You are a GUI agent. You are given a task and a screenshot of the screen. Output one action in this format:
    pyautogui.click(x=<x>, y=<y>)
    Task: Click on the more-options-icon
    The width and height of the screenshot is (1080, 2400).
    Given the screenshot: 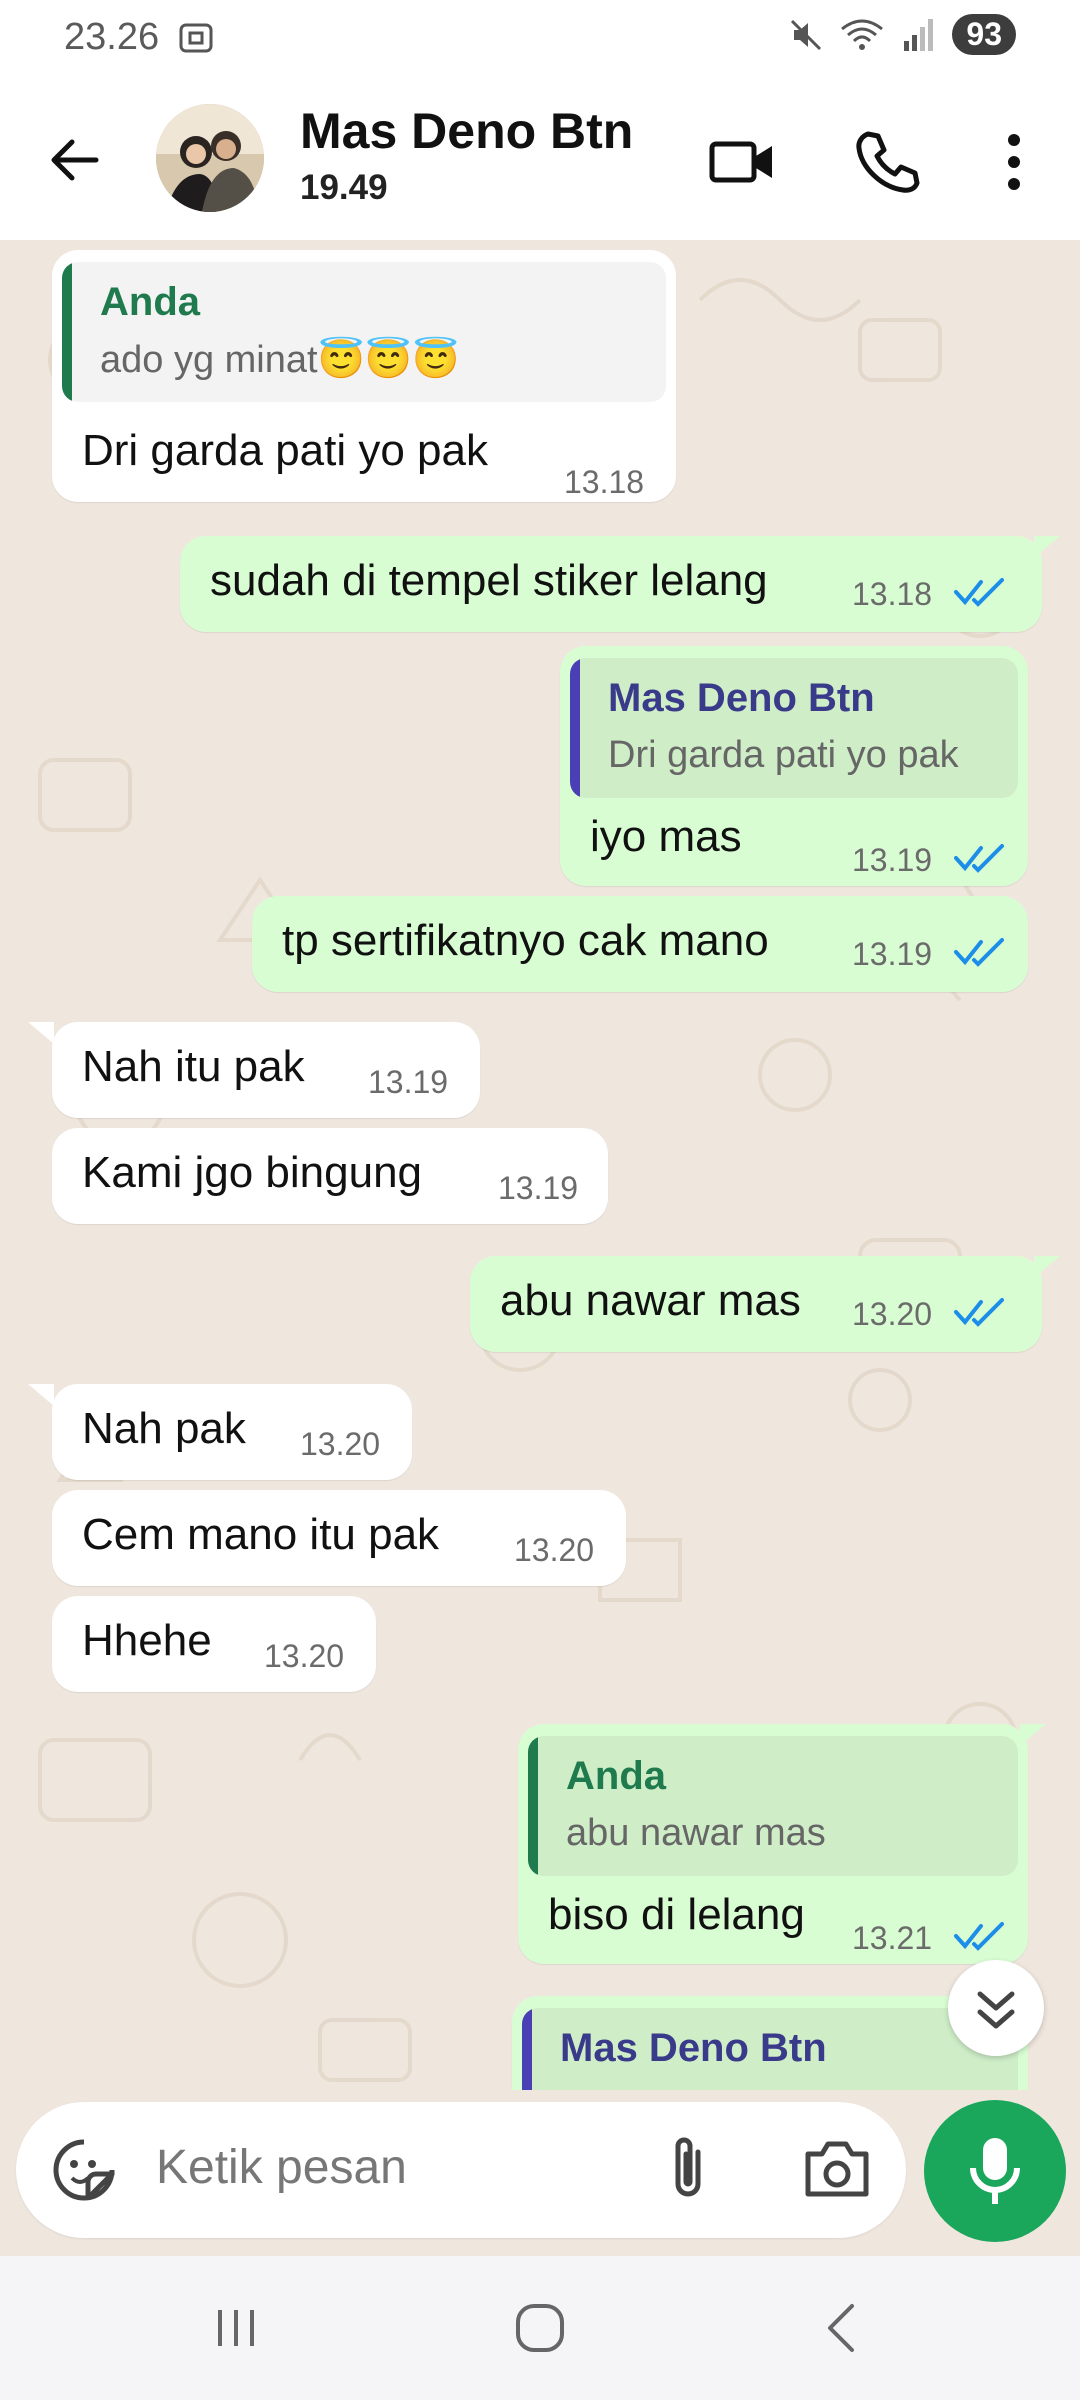 What is the action you would take?
    pyautogui.click(x=1014, y=162)
    